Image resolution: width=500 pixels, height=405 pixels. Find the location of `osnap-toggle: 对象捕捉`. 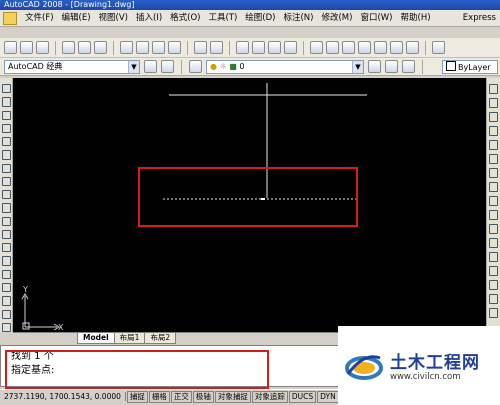

osnap-toggle: 对象捕捉 is located at coordinates (232, 396).